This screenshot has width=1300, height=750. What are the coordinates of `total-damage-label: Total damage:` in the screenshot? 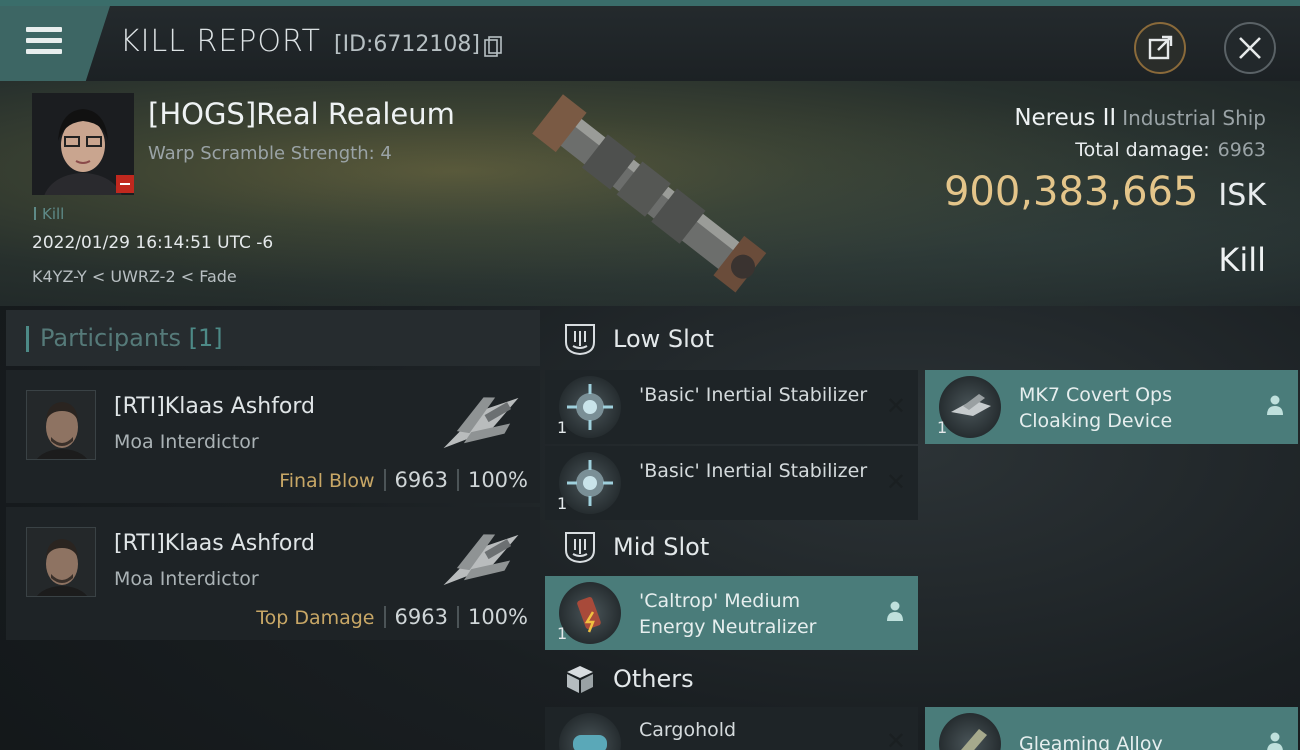 It's located at (1142, 150).